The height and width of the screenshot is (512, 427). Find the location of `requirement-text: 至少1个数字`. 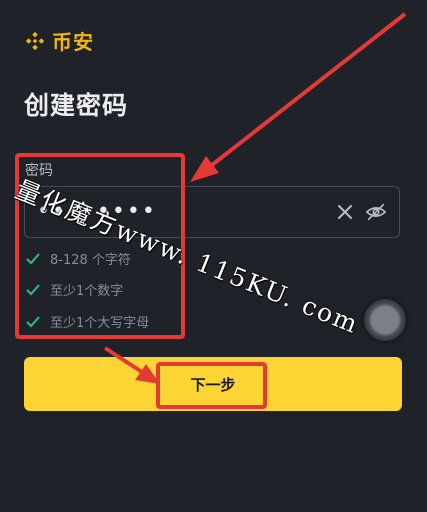

requirement-text: 至少1个数字 is located at coordinates (87, 291).